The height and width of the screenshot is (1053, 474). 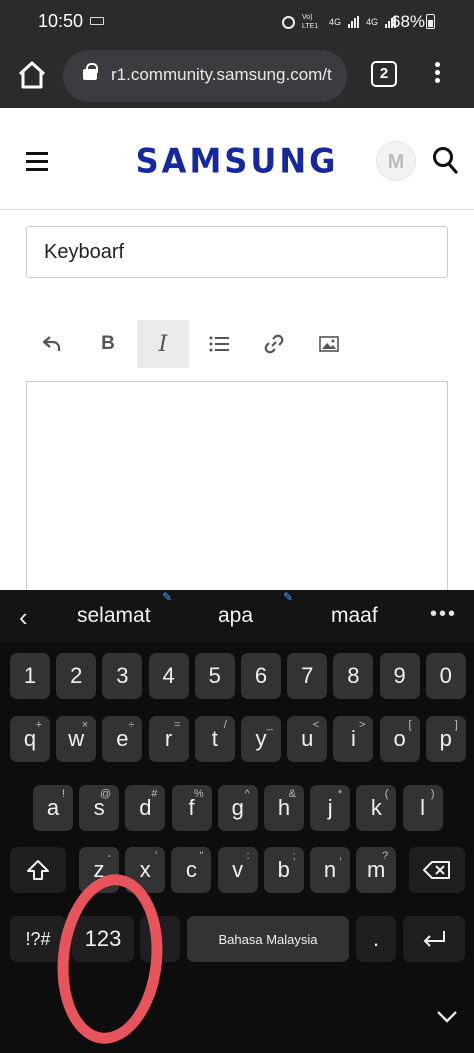 I want to click on period-key: ., so click(x=376, y=939).